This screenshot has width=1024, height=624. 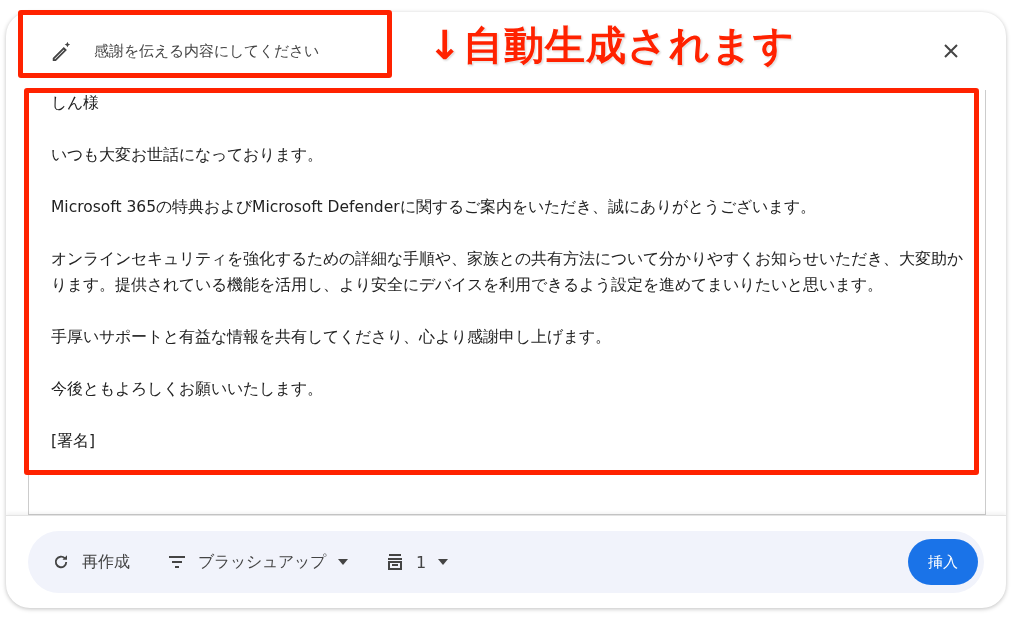 I want to click on draft-paragraph: 手厚いサポートと有益な情報を共有してくださり、心より感謝申し上げます。, so click(x=331, y=337).